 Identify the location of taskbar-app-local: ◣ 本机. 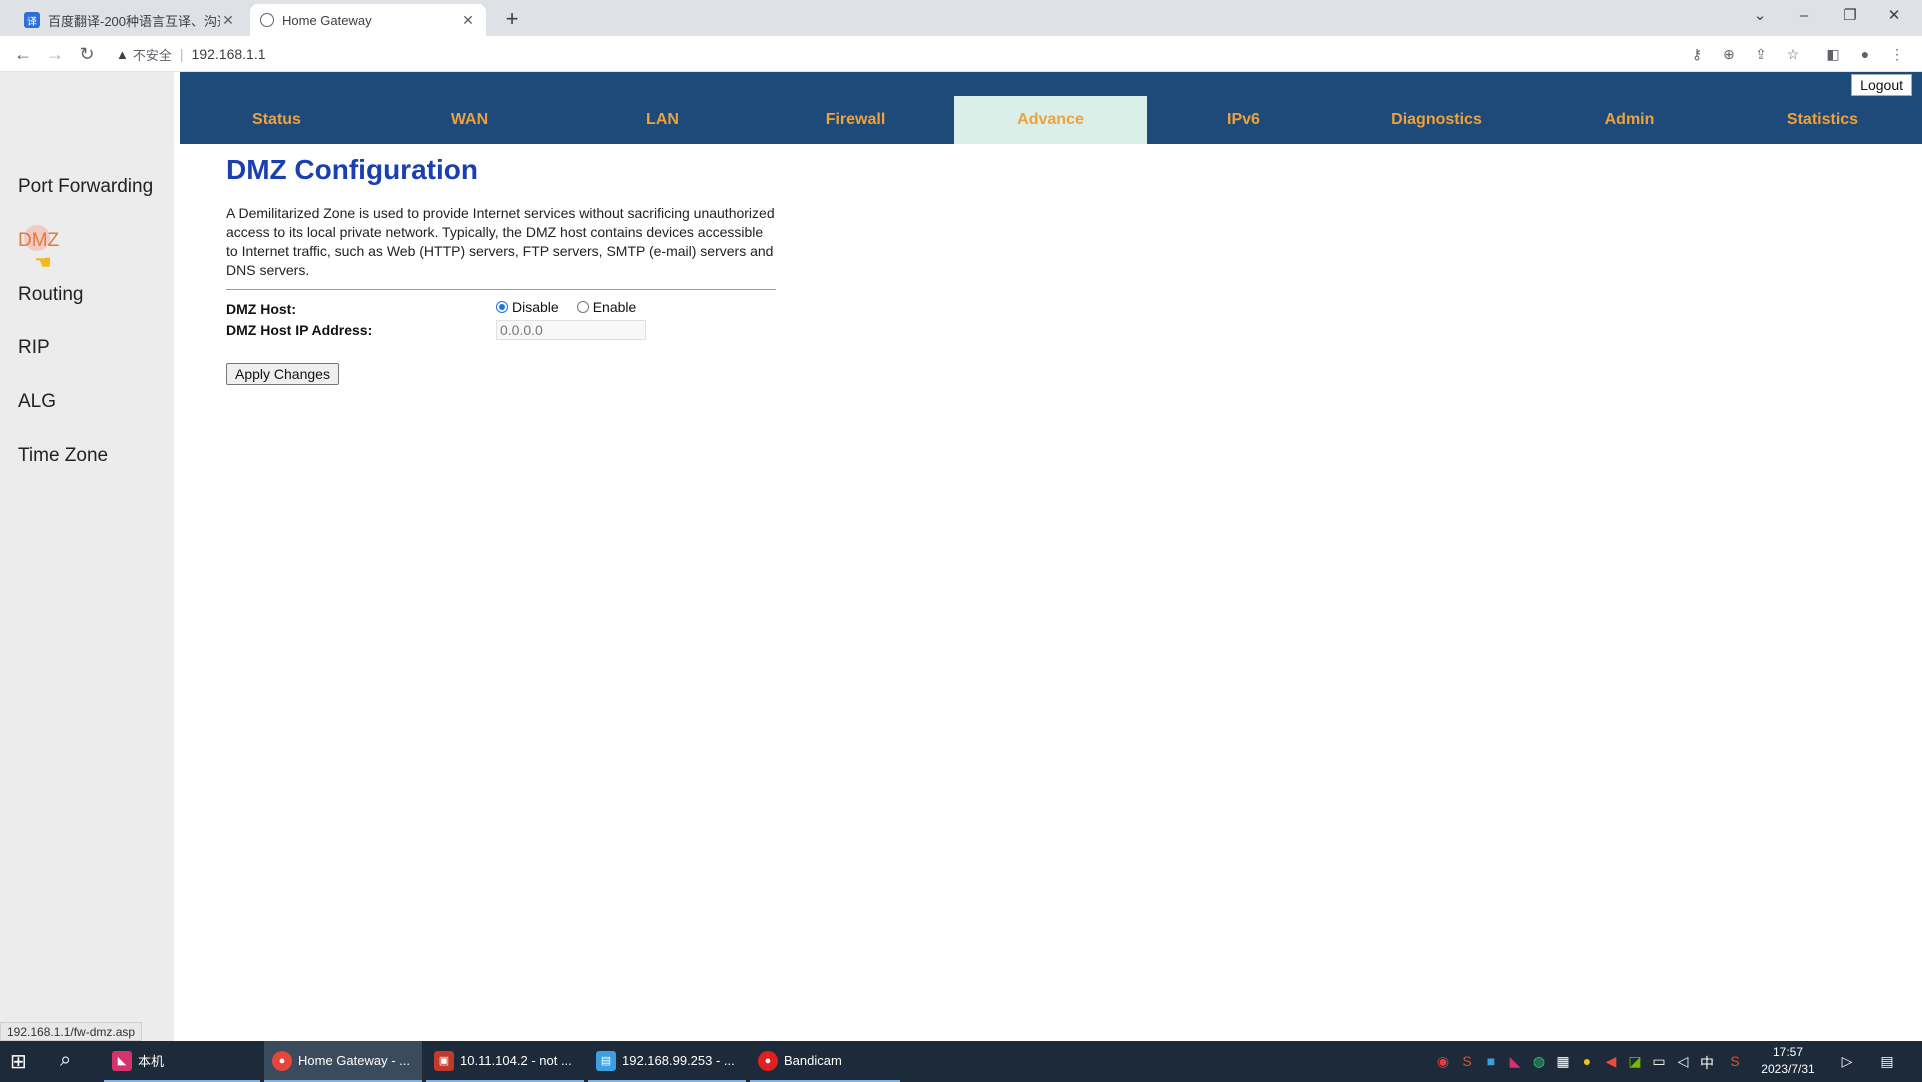
(182, 1061).